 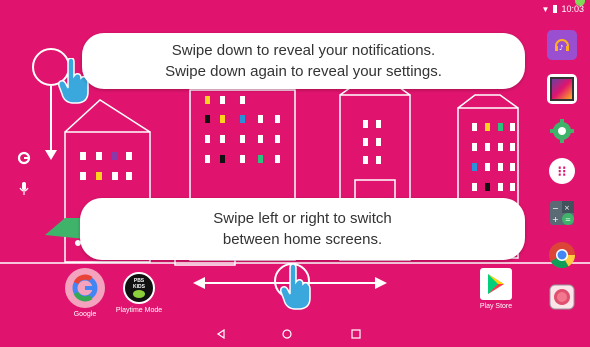 What do you see at coordinates (139, 310) in the screenshot?
I see `app-label: Playtime Mode` at bounding box center [139, 310].